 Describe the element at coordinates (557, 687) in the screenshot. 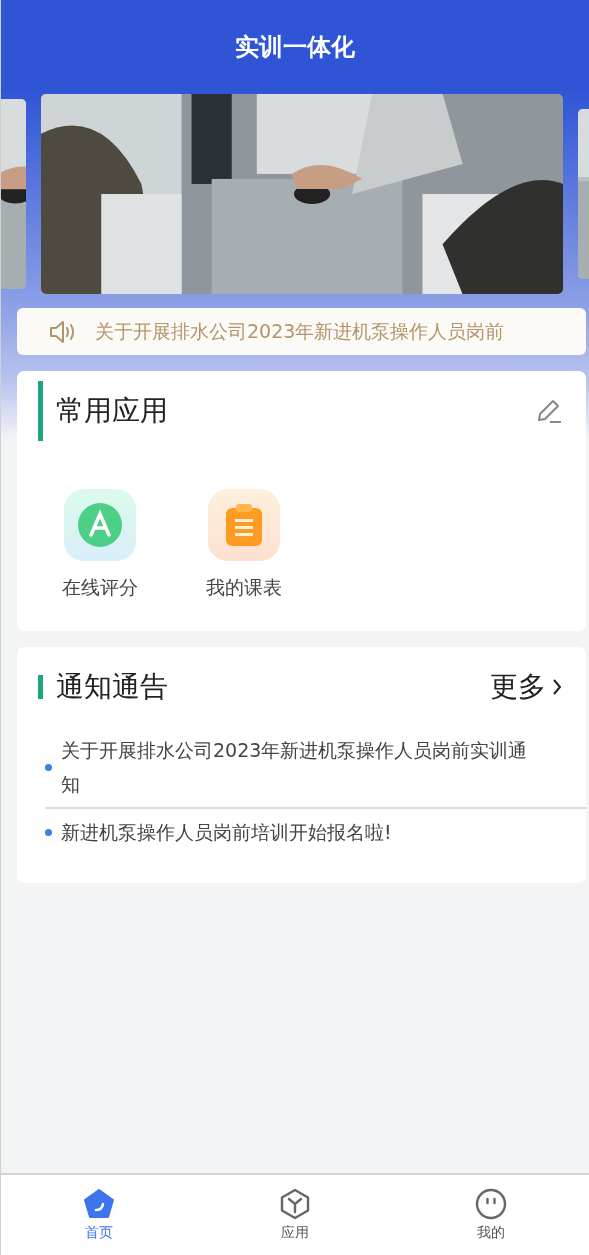

I see `chevron-right-icon` at that location.